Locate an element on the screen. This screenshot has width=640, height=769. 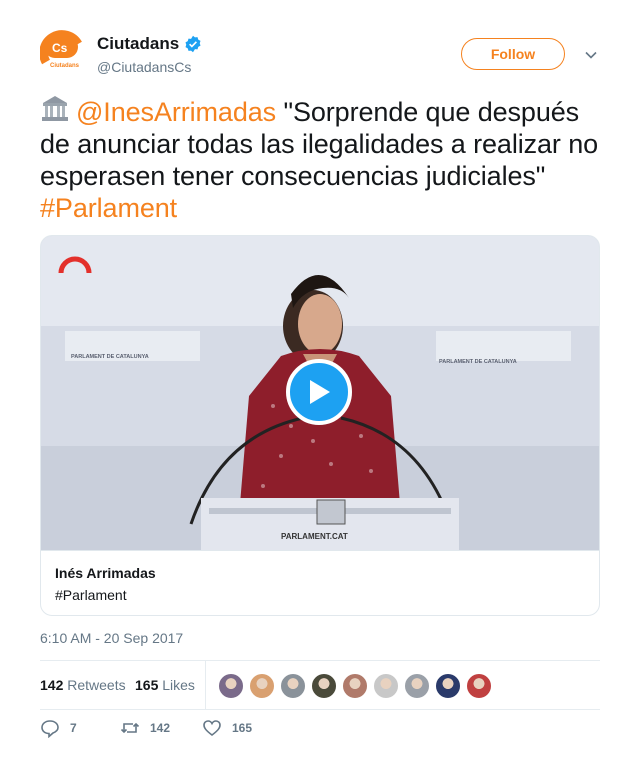
display-name: Ciutadans is located at coordinates (138, 44).